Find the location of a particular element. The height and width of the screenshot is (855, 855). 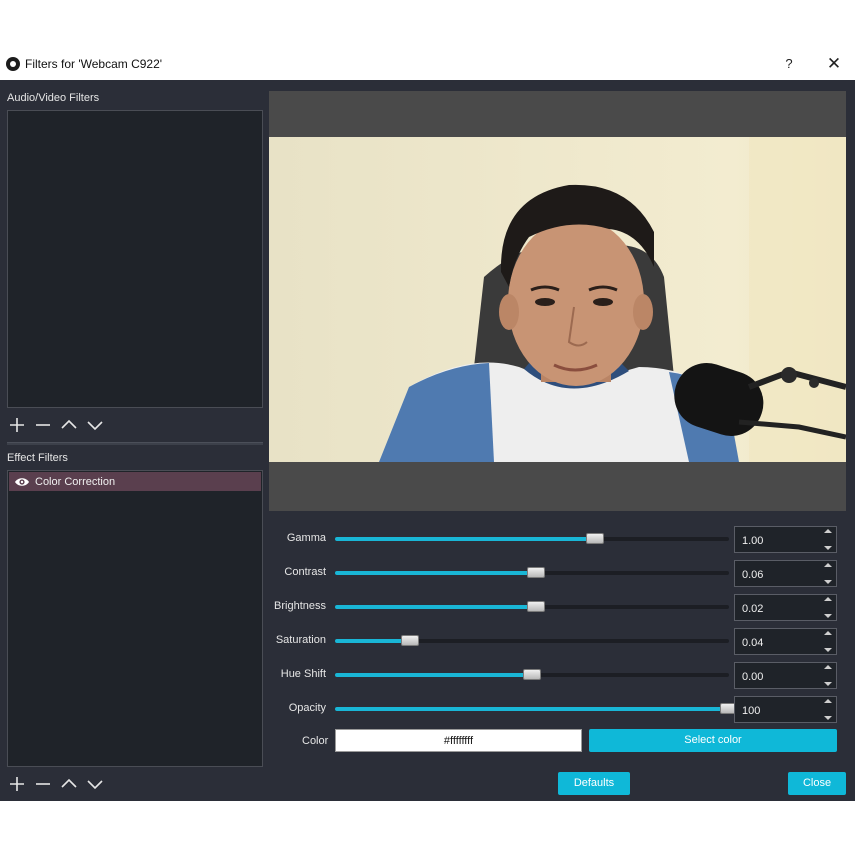

list-item-color-correction: Color Correction is located at coordinates (135, 481).